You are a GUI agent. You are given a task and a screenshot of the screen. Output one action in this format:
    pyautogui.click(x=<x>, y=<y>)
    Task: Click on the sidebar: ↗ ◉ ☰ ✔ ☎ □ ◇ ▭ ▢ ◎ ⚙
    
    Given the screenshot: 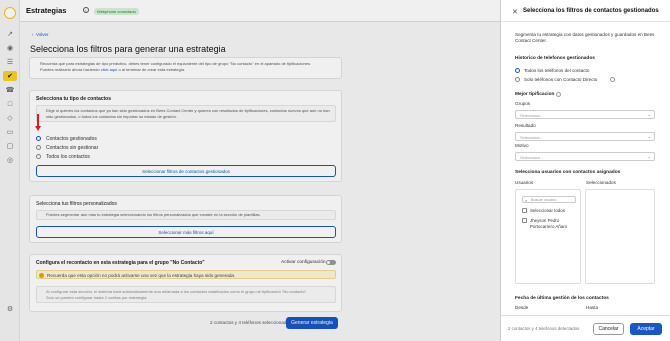 What is the action you would take?
    pyautogui.click(x=10, y=170)
    